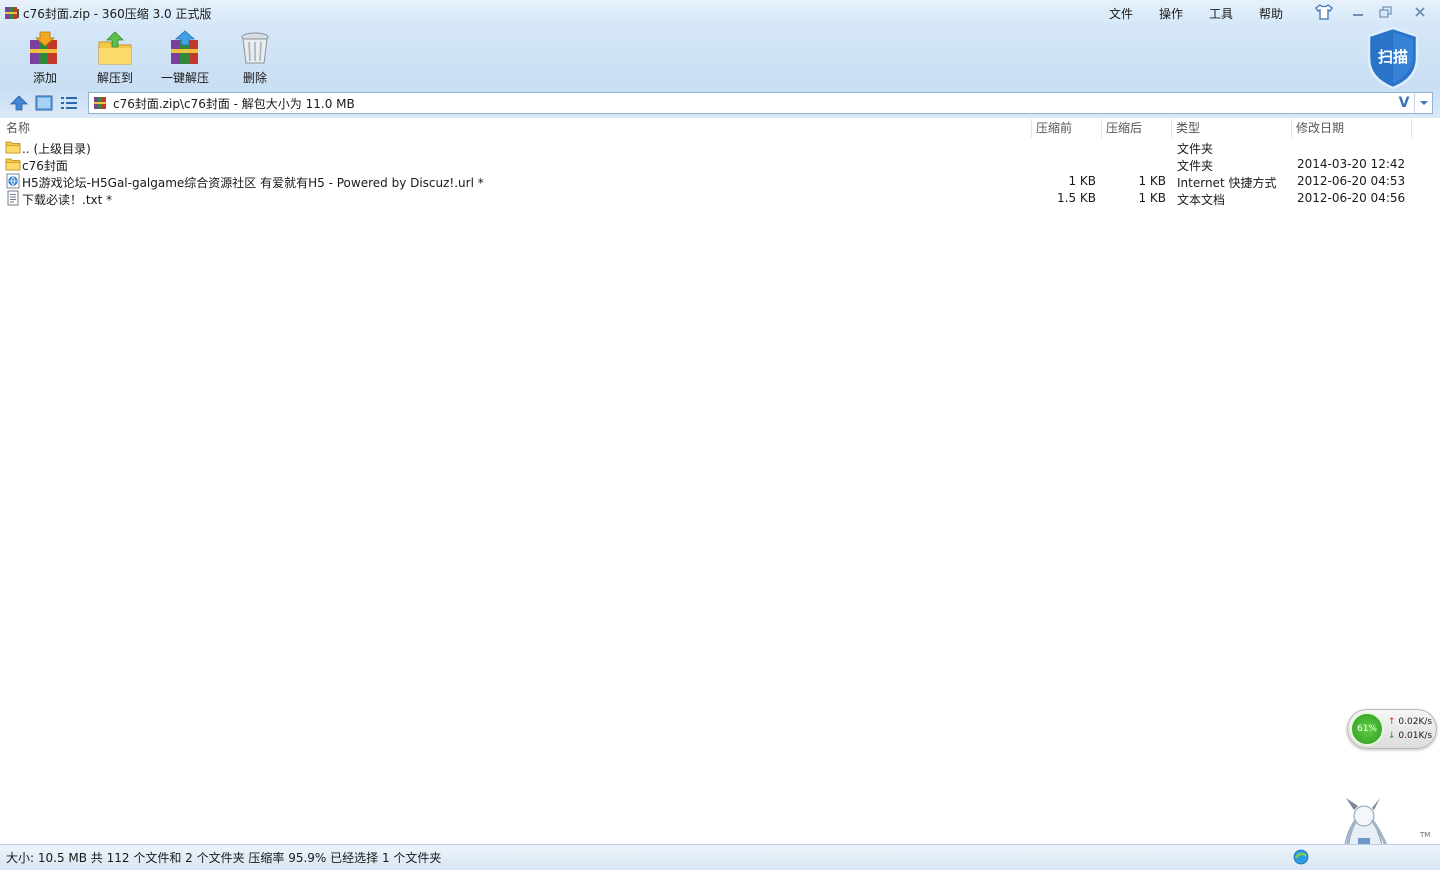  What do you see at coordinates (1425, 835) in the screenshot?
I see `trademark-mark: TM` at bounding box center [1425, 835].